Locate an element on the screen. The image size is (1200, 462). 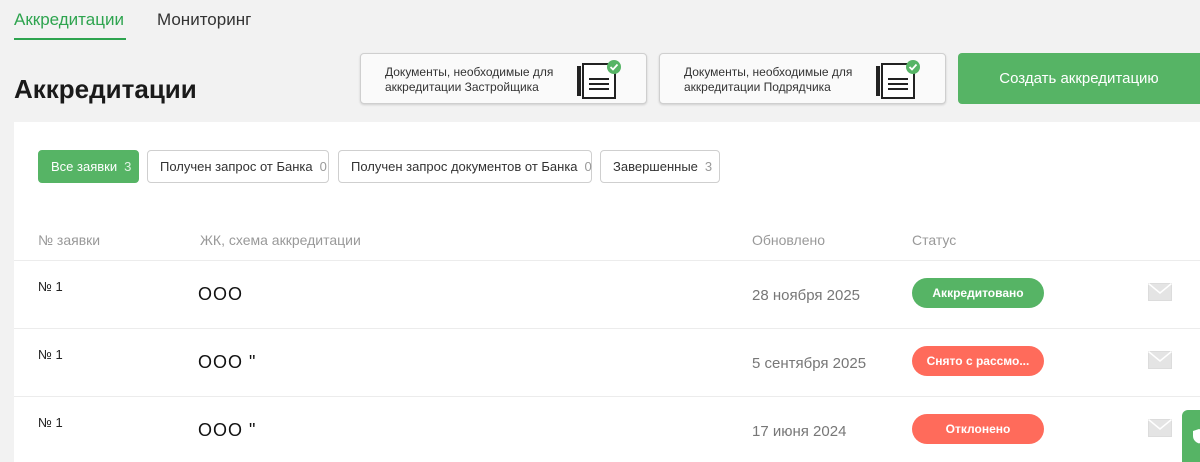
filter-bank-request: Получен запрос от Банка 0 is located at coordinates (238, 166).